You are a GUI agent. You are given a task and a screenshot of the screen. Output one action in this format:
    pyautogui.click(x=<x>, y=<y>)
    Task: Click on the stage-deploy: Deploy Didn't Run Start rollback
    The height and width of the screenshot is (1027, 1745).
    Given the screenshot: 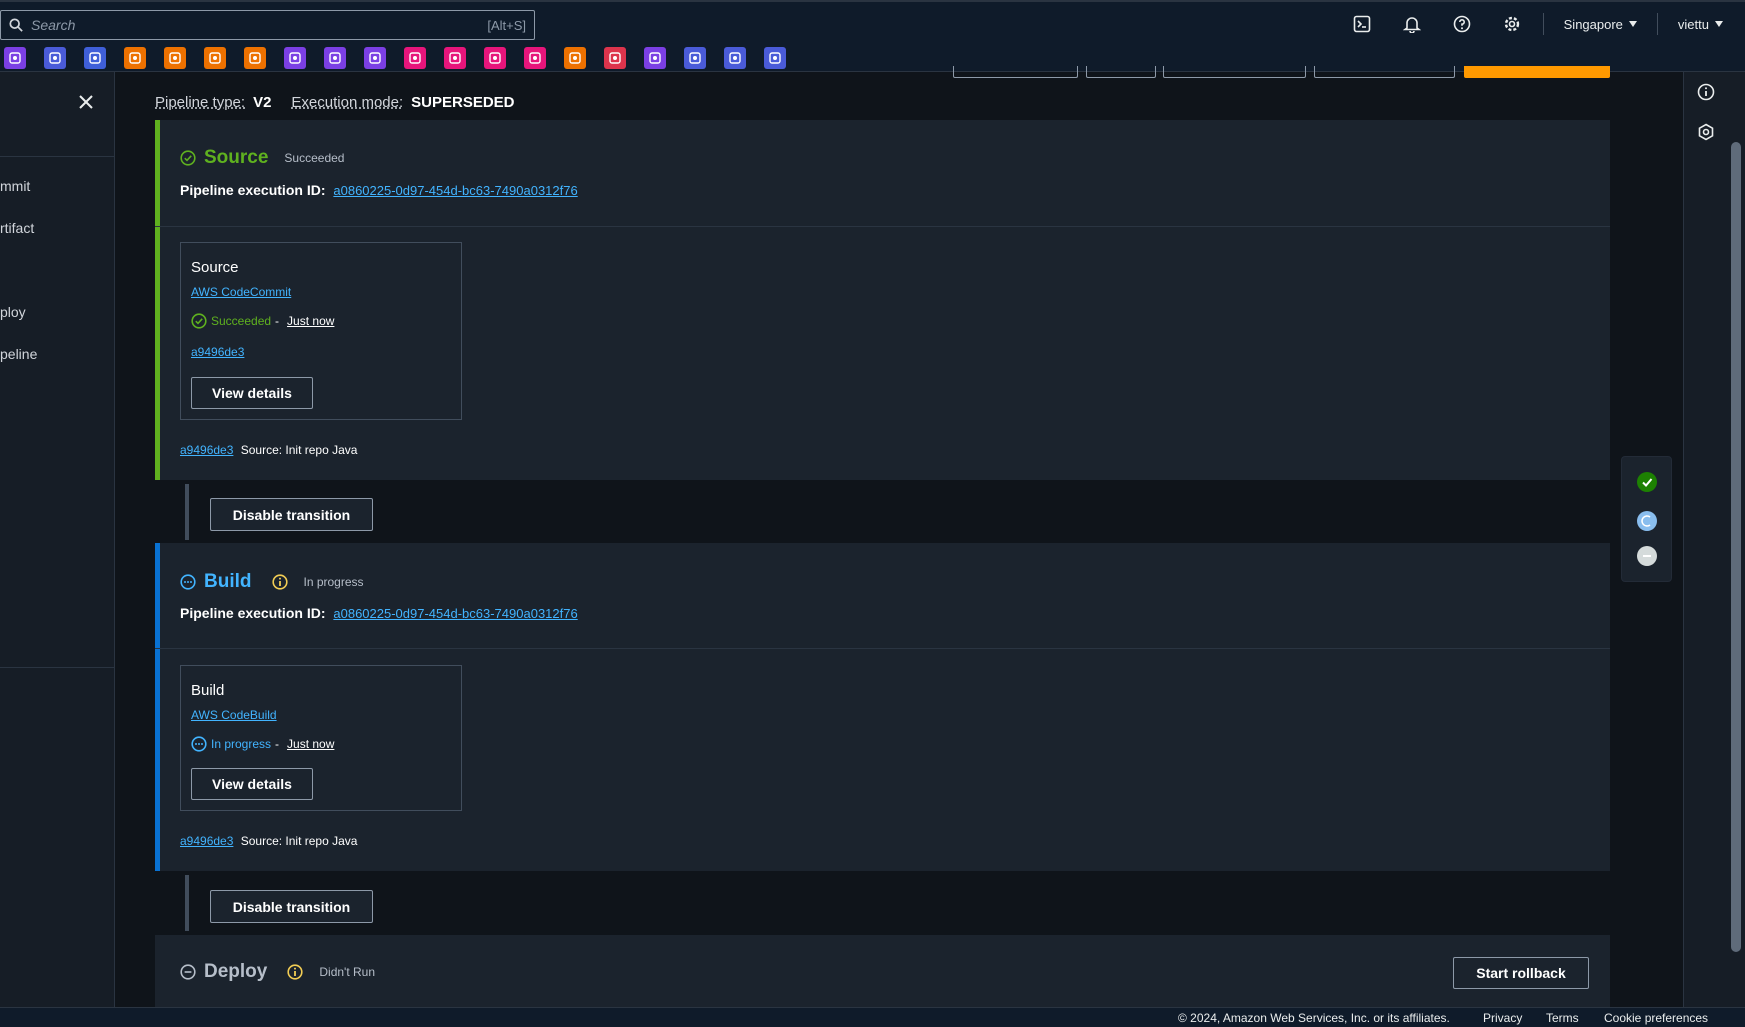 What is the action you would take?
    pyautogui.click(x=882, y=971)
    